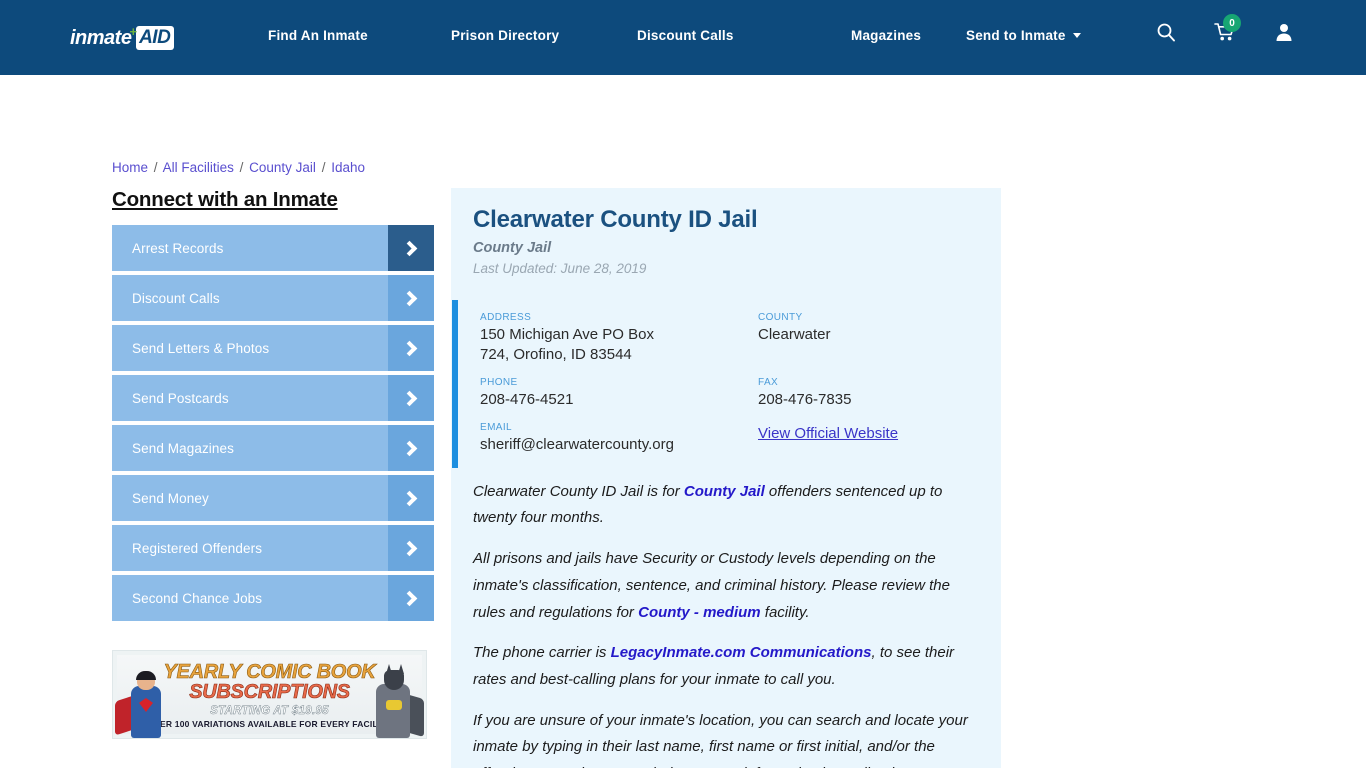 The width and height of the screenshot is (1366, 768). What do you see at coordinates (512, 248) in the screenshot?
I see `facility-type: County Jail` at bounding box center [512, 248].